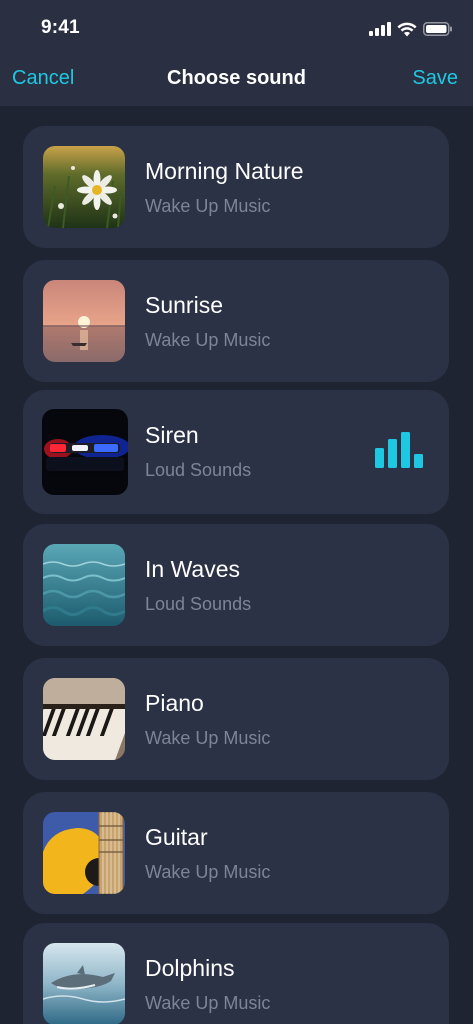  Describe the element at coordinates (407, 29) in the screenshot. I see `wifi-icon` at that location.